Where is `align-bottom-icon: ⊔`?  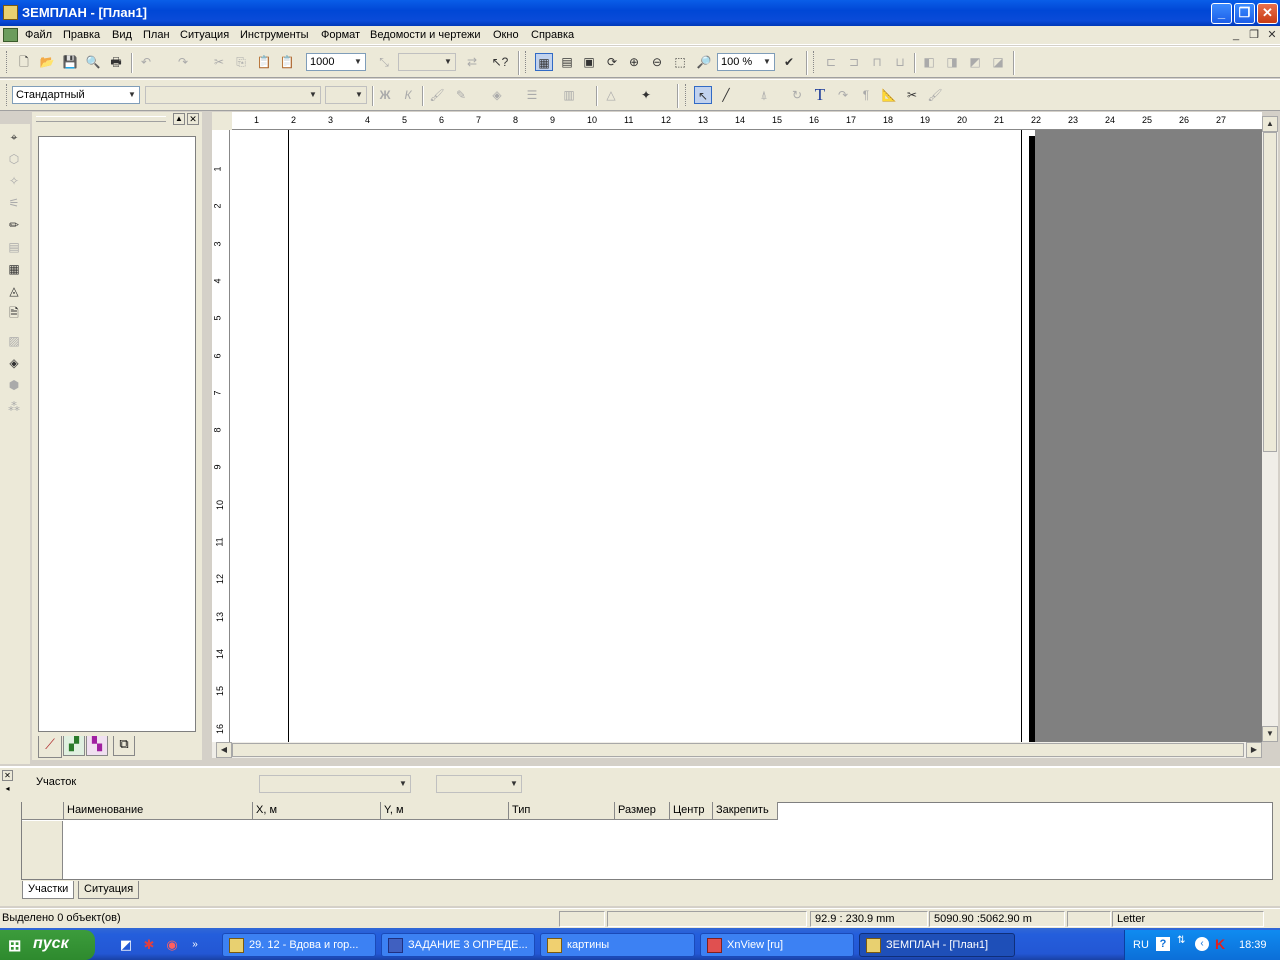
align-bottom-icon: ⊔ is located at coordinates (900, 62).